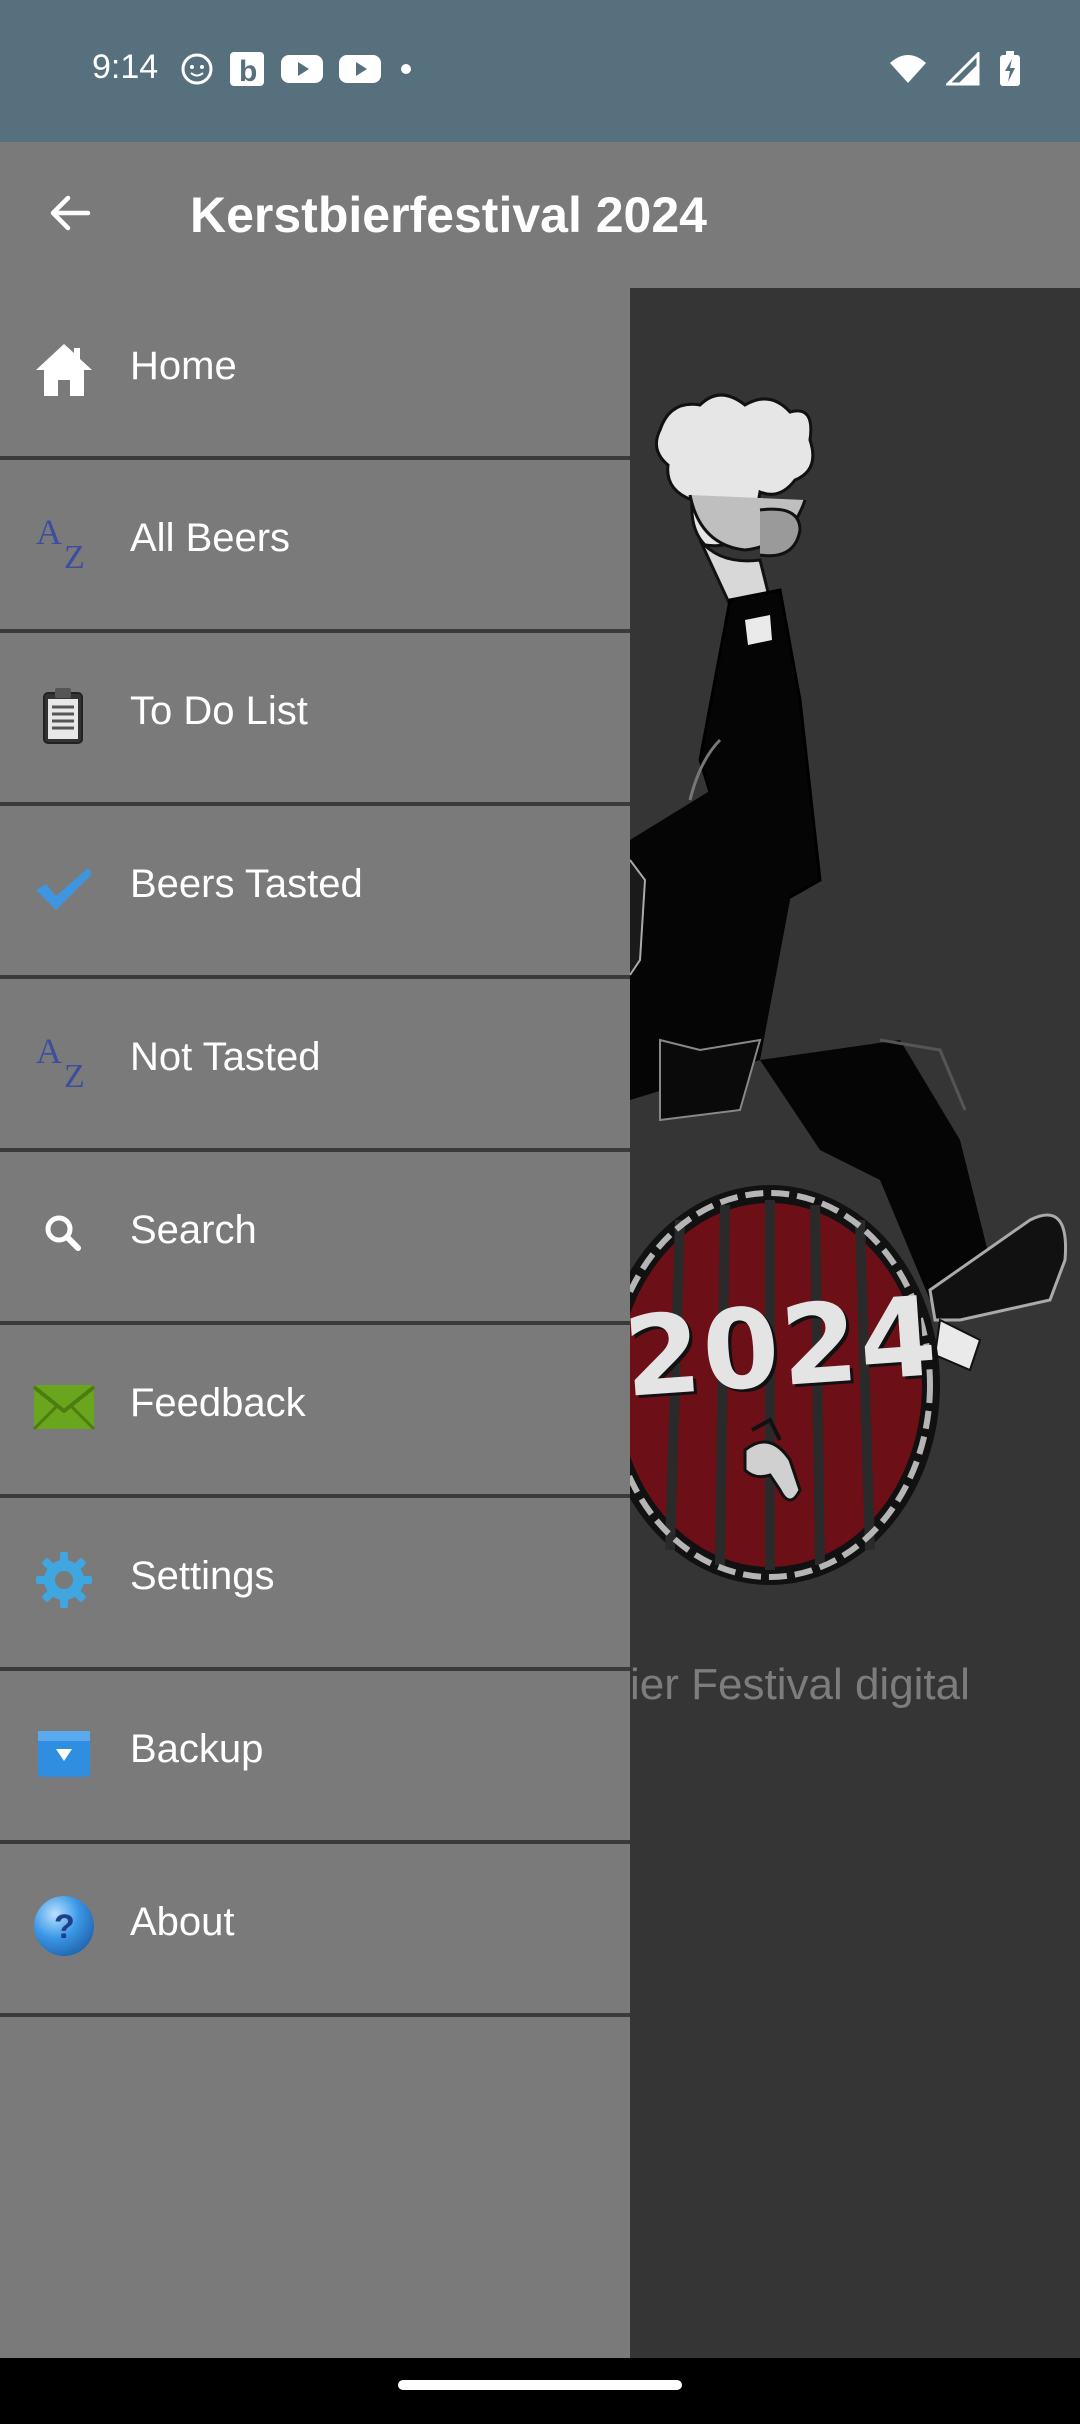  I want to click on home-icon, so click(64, 370).